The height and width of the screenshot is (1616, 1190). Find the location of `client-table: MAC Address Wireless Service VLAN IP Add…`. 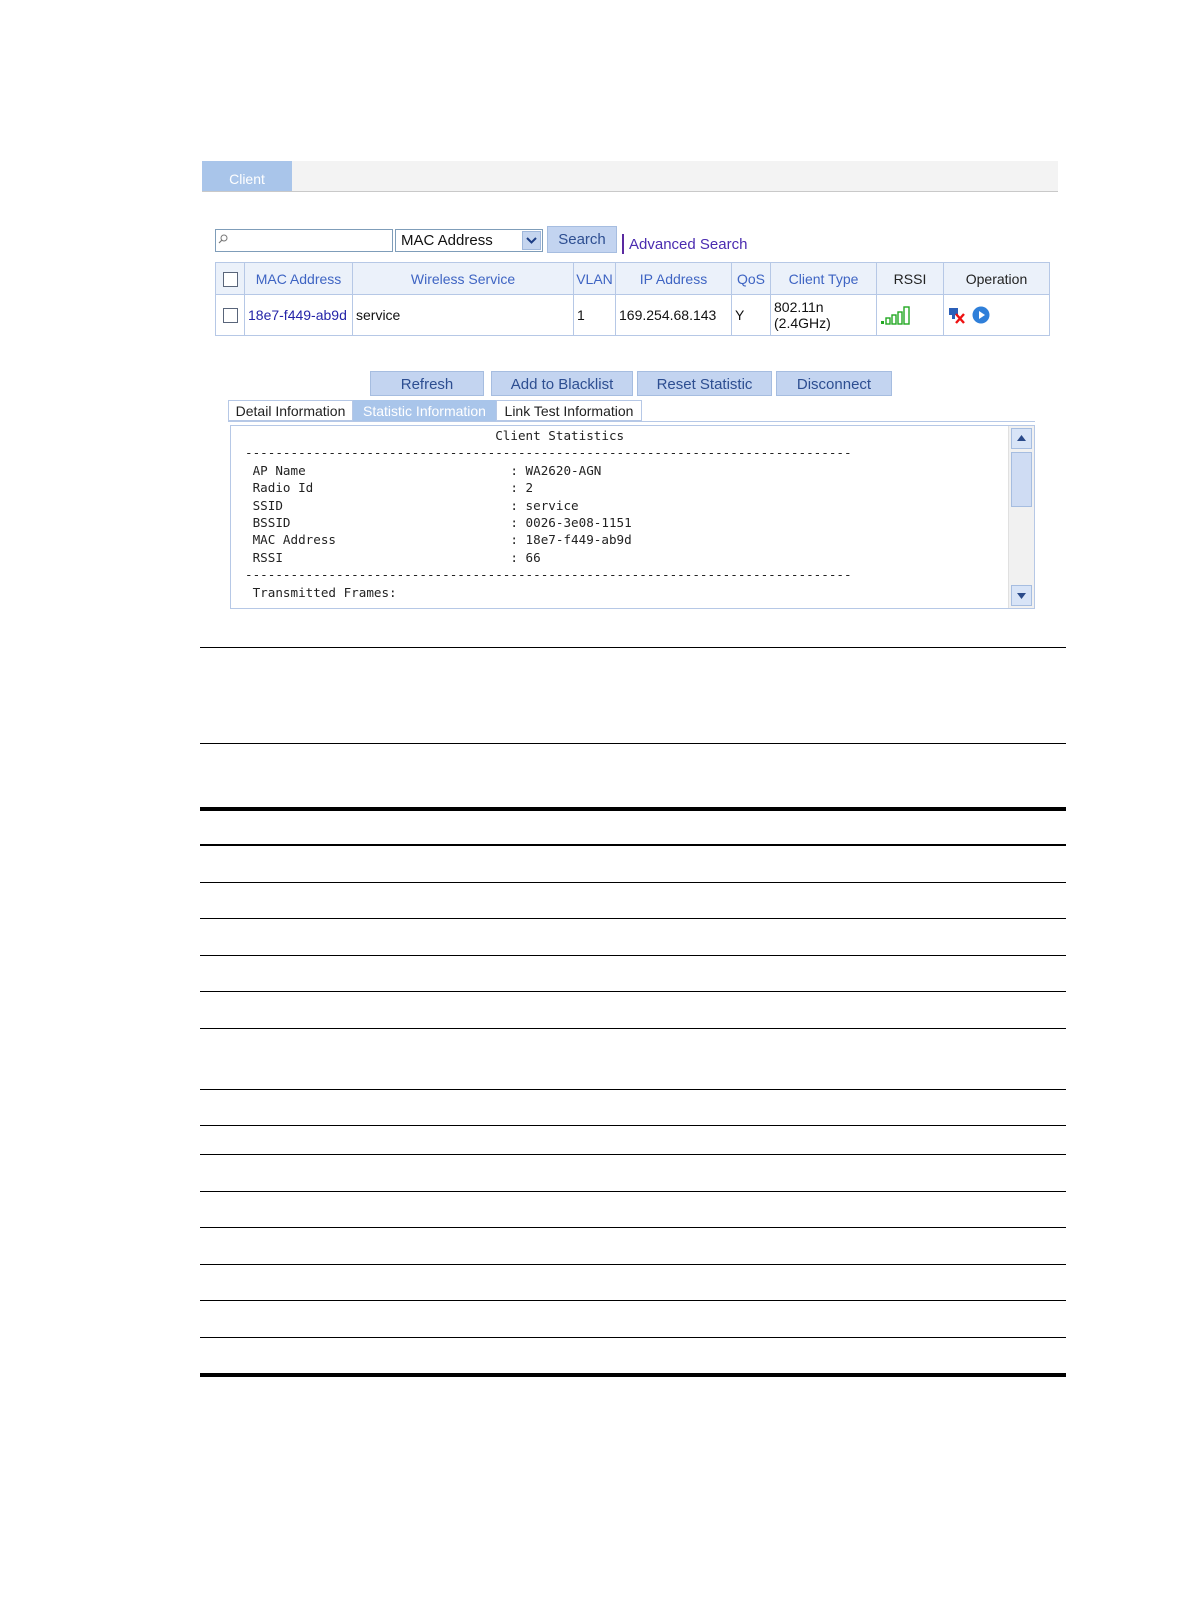

client-table: MAC Address Wireless Service VLAN IP Add… is located at coordinates (632, 299).